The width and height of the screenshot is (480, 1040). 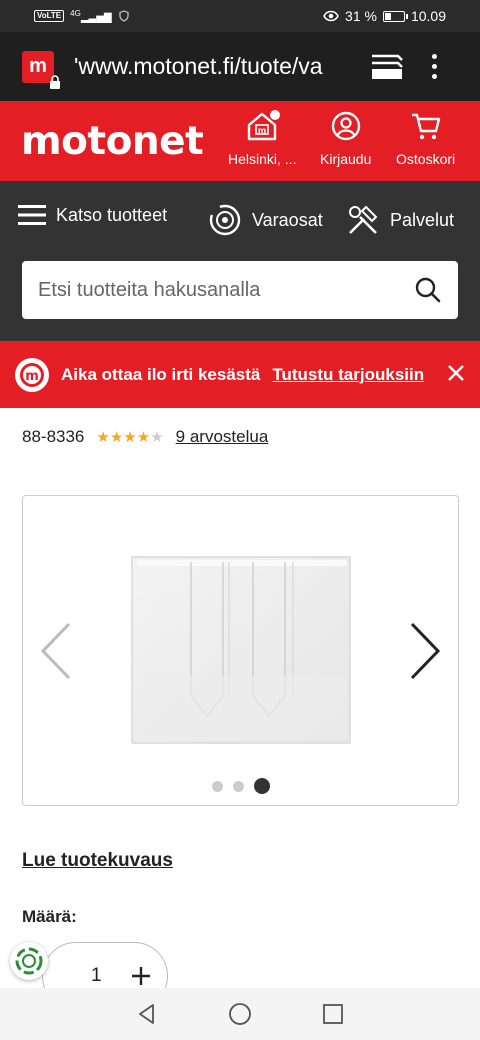 I want to click on brake-disc-icon, so click(x=225, y=220).